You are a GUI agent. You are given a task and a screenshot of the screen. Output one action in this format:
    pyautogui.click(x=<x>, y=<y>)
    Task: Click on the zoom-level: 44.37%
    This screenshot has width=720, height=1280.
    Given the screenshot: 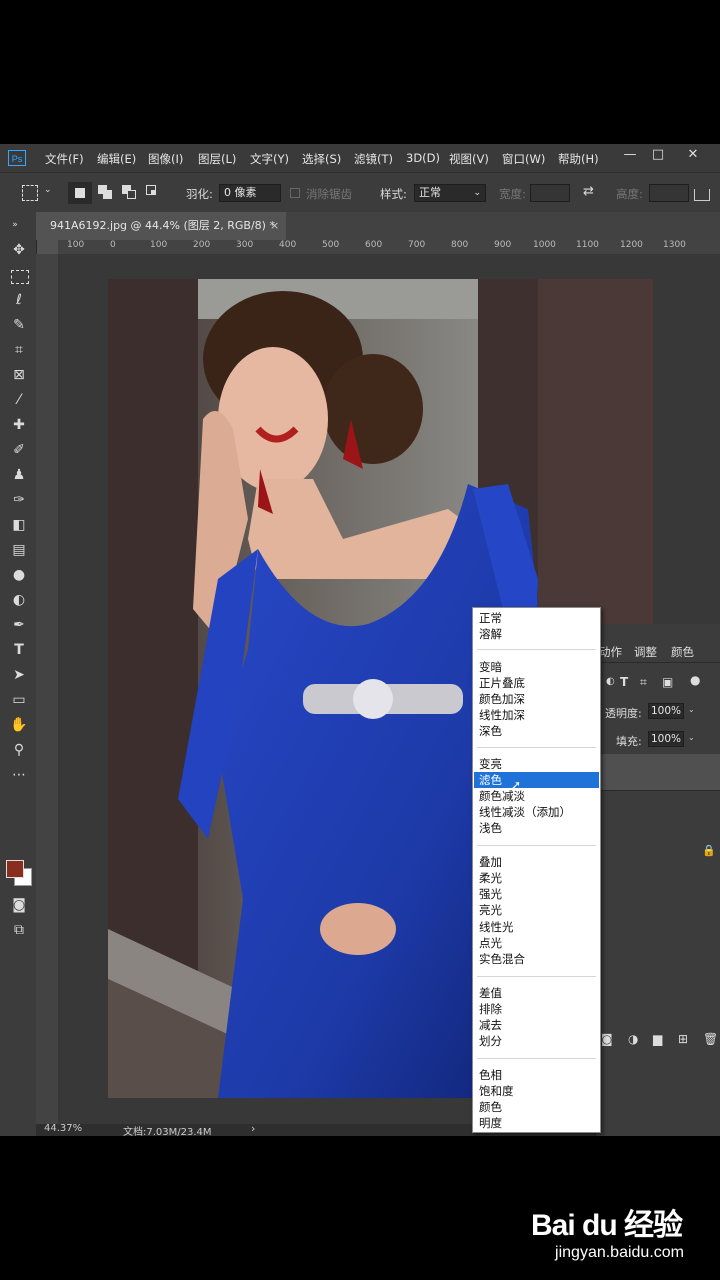 What is the action you would take?
    pyautogui.click(x=63, y=1128)
    